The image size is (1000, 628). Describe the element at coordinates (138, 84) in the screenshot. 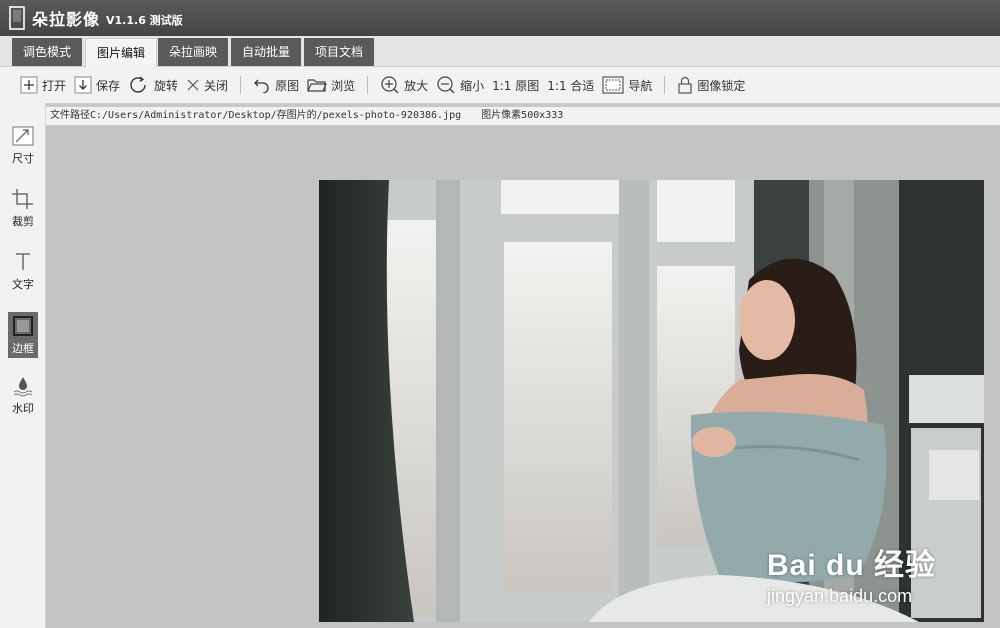

I see `rotate-icon` at that location.